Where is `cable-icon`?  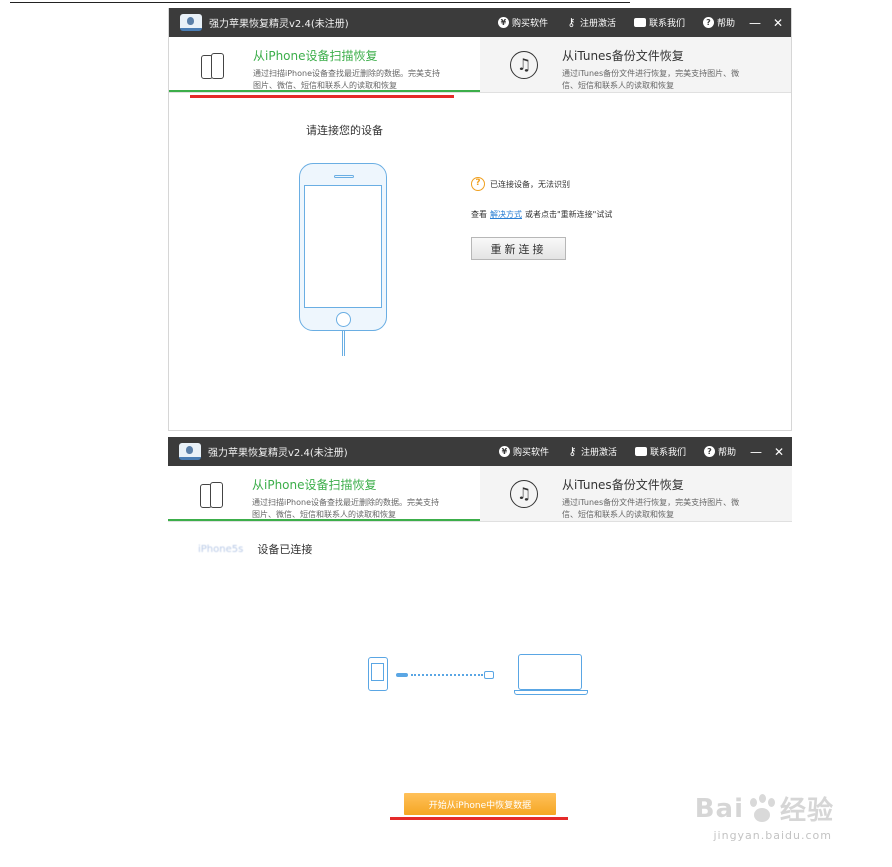
cable-icon is located at coordinates (343, 343).